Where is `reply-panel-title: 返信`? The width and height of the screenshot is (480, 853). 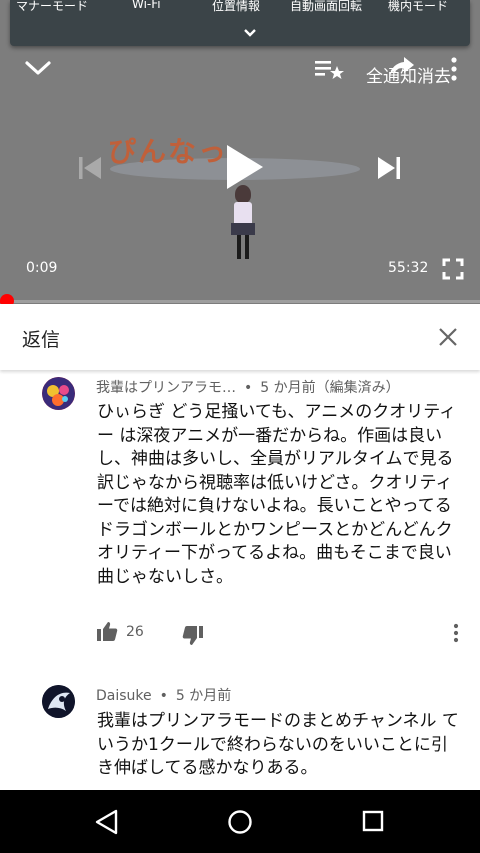 reply-panel-title: 返信 is located at coordinates (41, 340).